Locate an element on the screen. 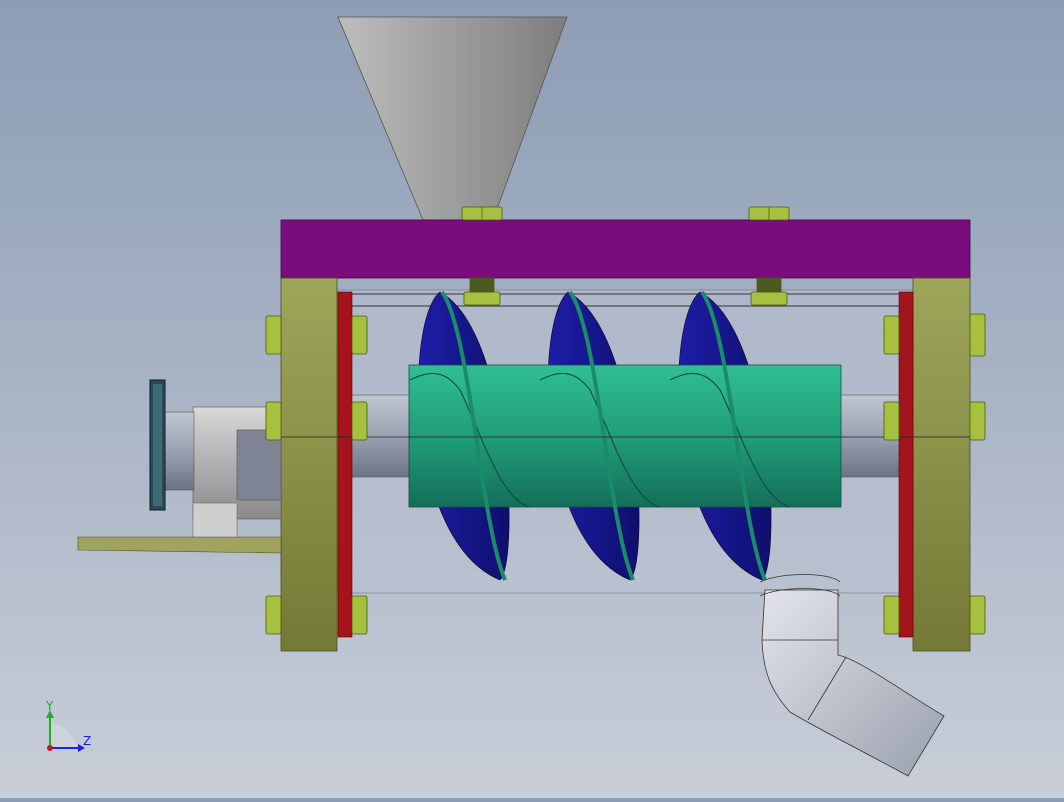  y-axis-label: Y is located at coordinates (50, 706).